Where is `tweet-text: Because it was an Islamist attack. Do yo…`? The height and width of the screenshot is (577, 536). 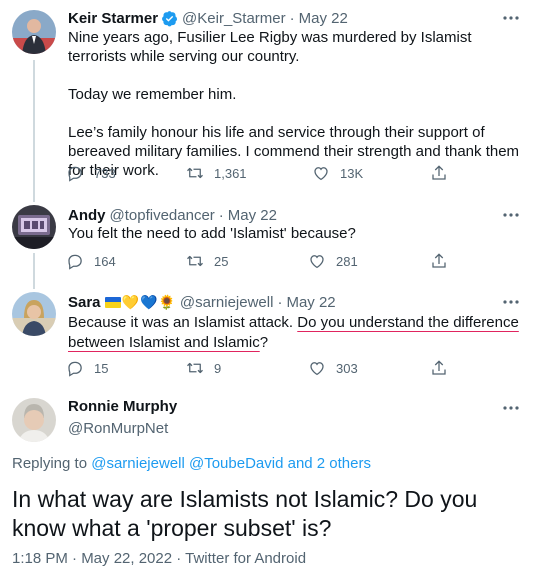 tweet-text: Because it was an Islamist attack. Do yo… is located at coordinates (296, 333).